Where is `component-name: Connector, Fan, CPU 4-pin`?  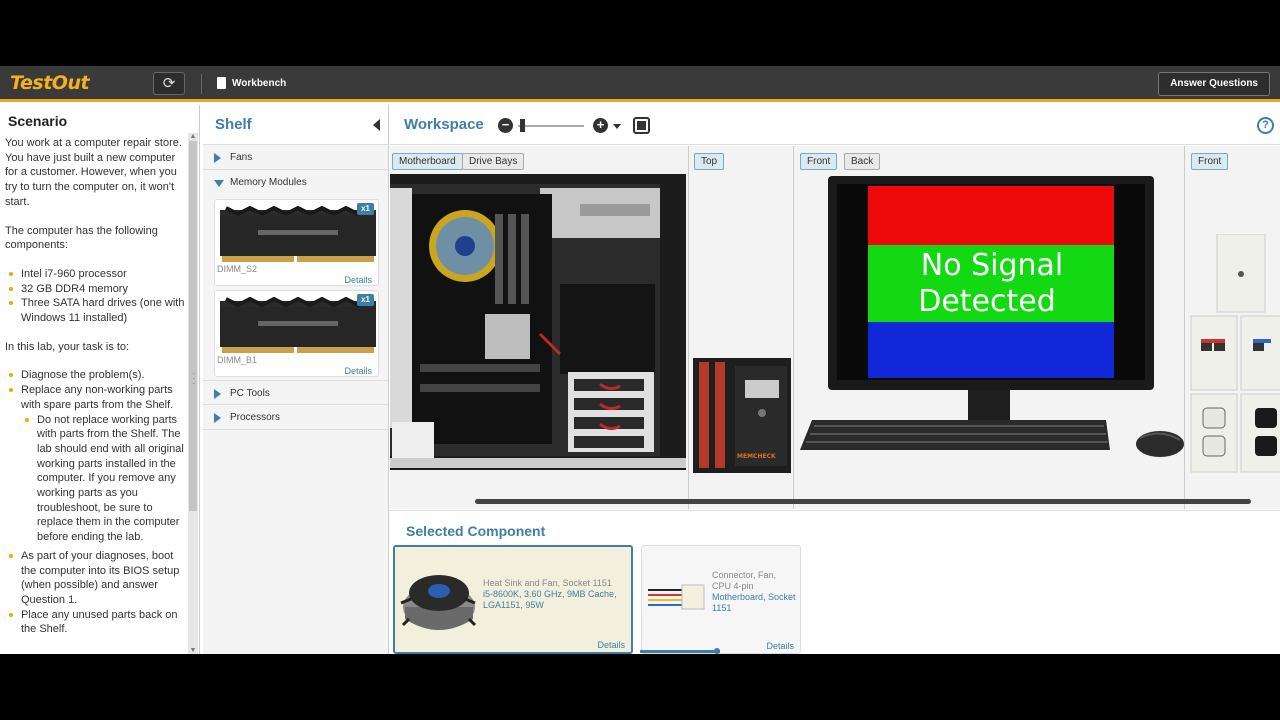 component-name: Connector, Fan, CPU 4-pin is located at coordinates (744, 580).